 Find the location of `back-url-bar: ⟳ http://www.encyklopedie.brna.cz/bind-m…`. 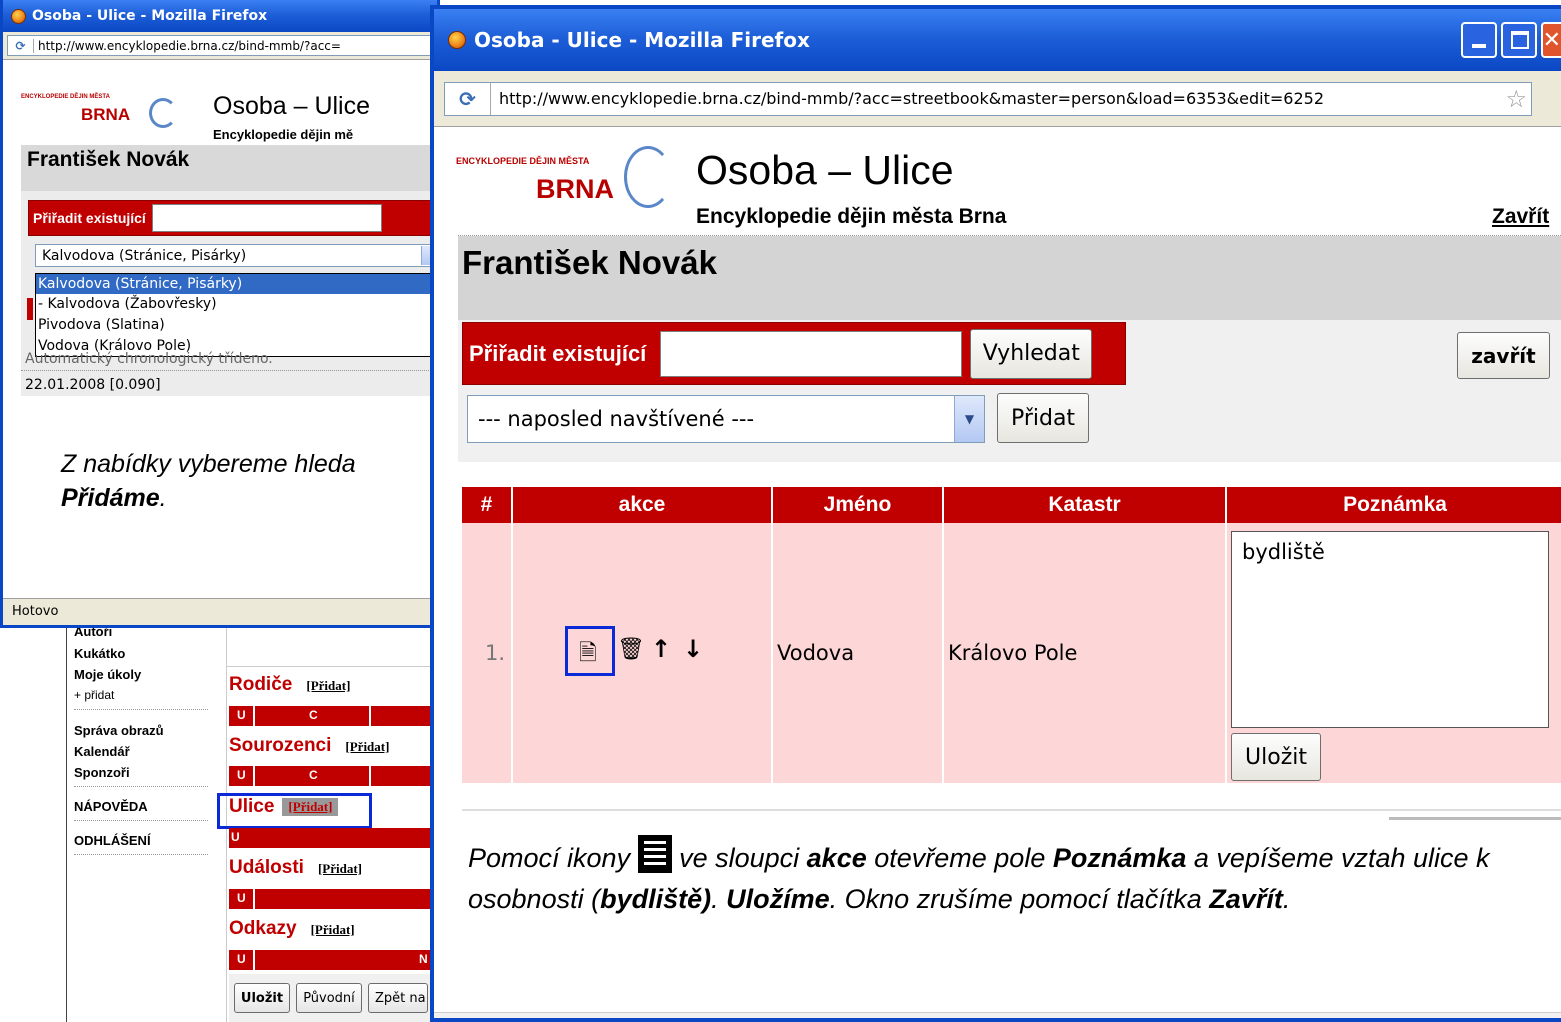

back-url-bar: ⟳ http://www.encyklopedie.brna.cz/bind-m… is located at coordinates (220, 46).